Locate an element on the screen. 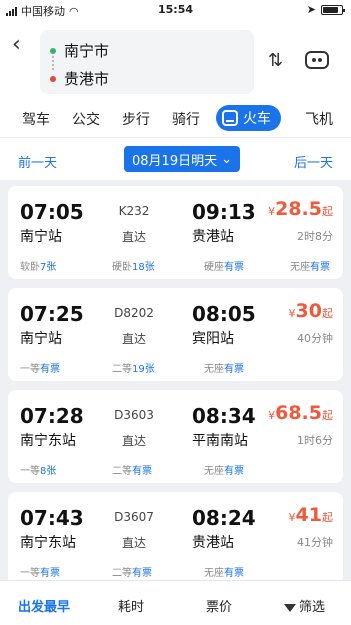 This screenshot has height=625, width=351. next-day-button: 后一天 is located at coordinates (313, 161).